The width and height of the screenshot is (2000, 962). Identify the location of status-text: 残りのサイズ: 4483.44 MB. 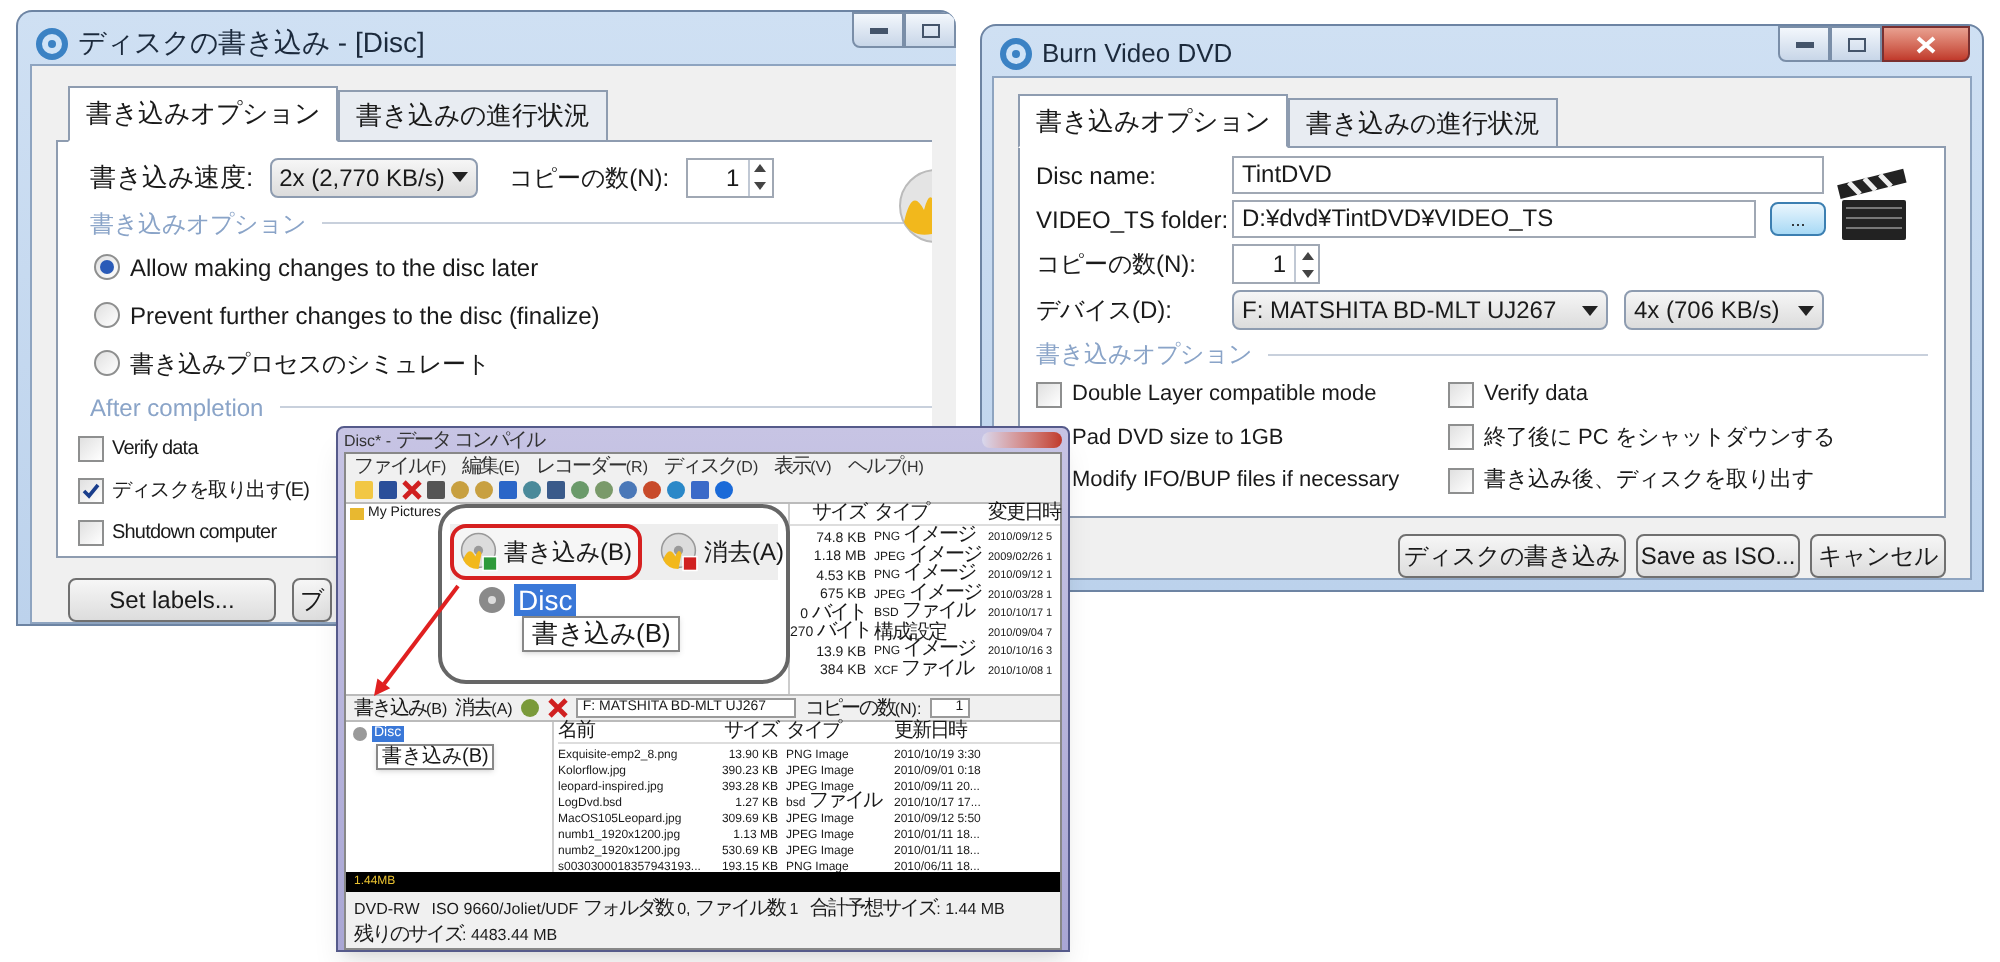
(456, 933).